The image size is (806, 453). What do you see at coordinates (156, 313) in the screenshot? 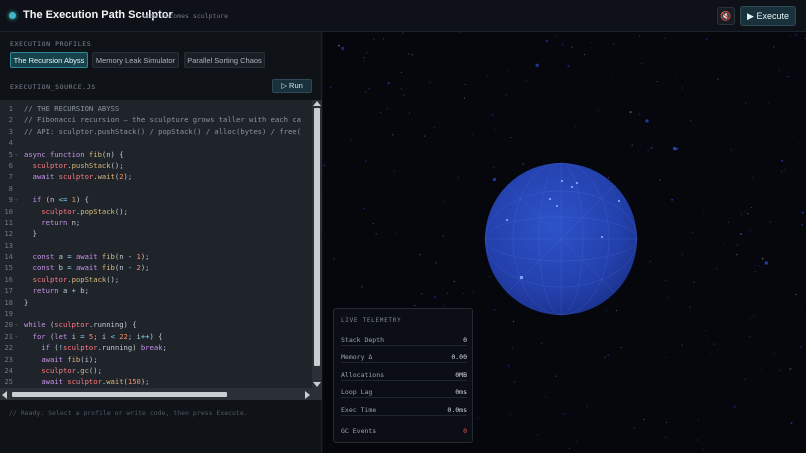
I see `code-line: 19` at bounding box center [156, 313].